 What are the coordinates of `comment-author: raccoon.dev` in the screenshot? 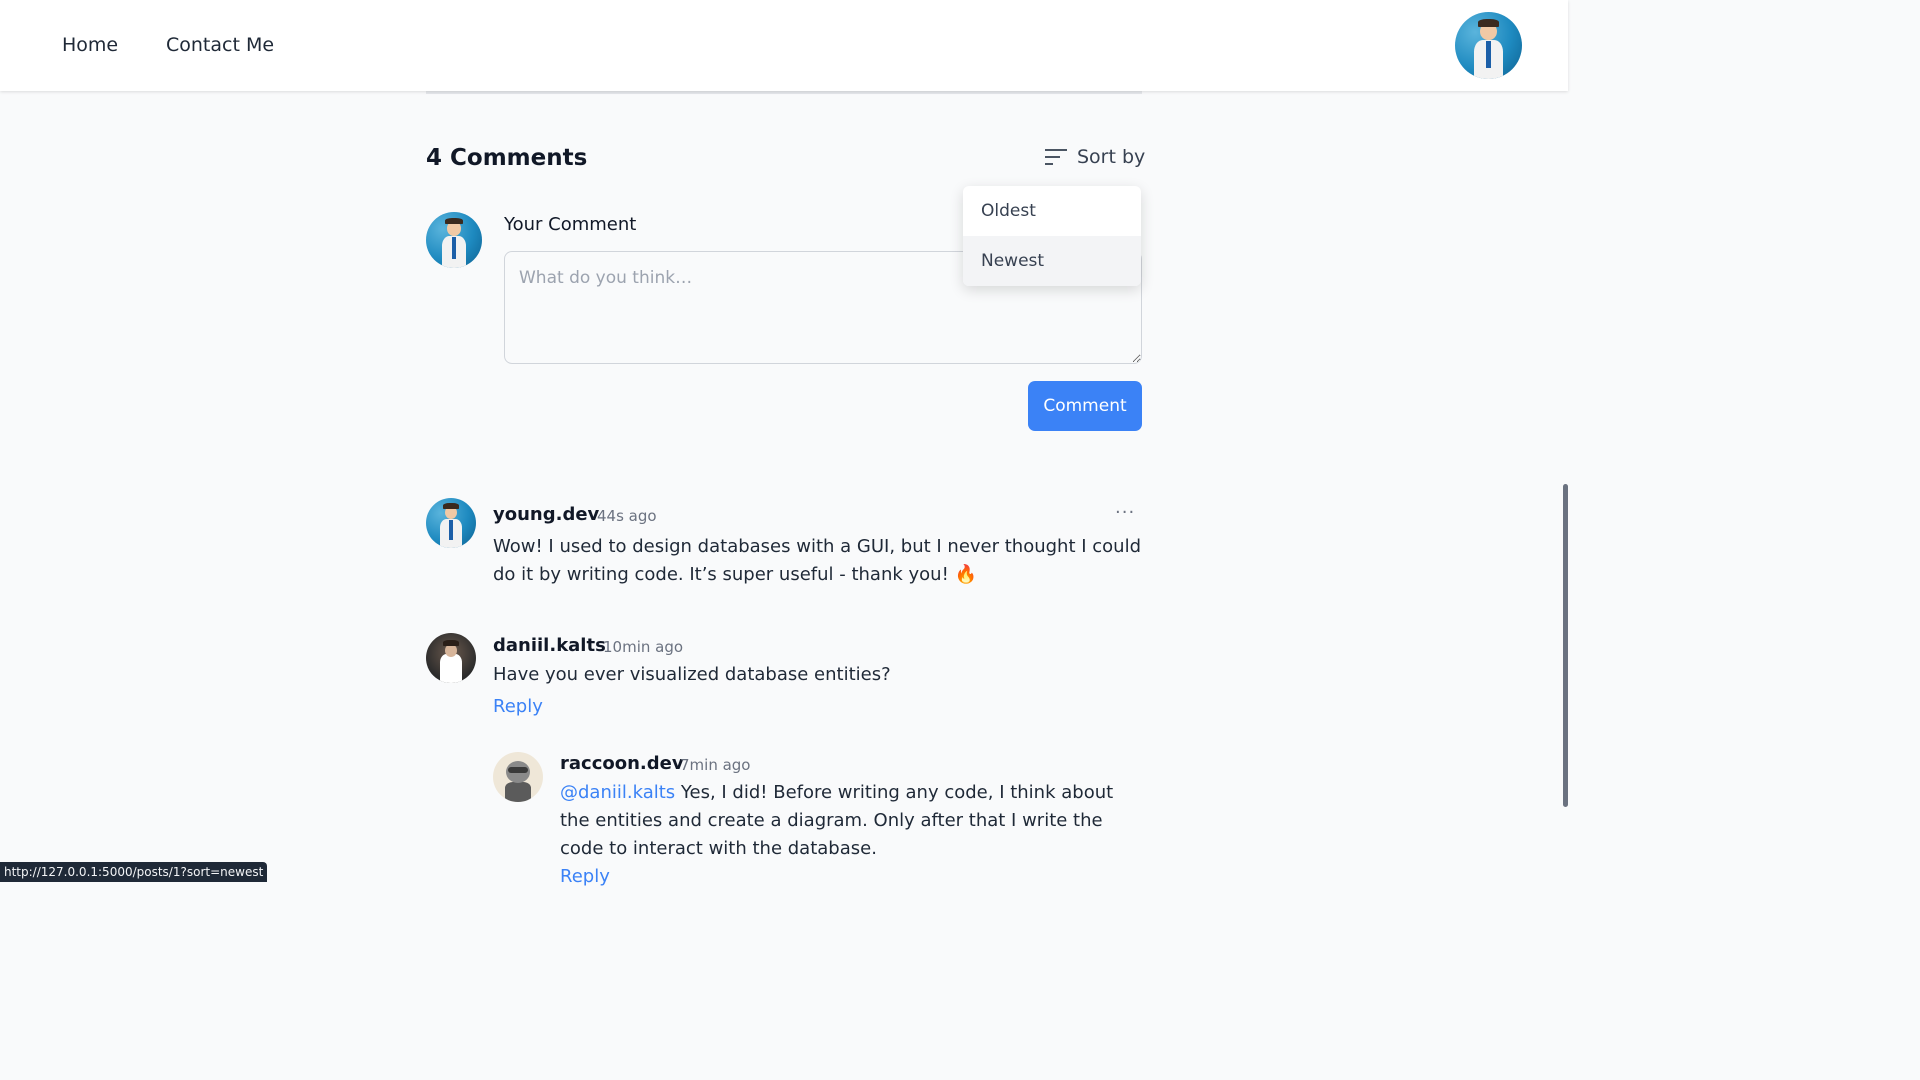 It's located at (622, 763).